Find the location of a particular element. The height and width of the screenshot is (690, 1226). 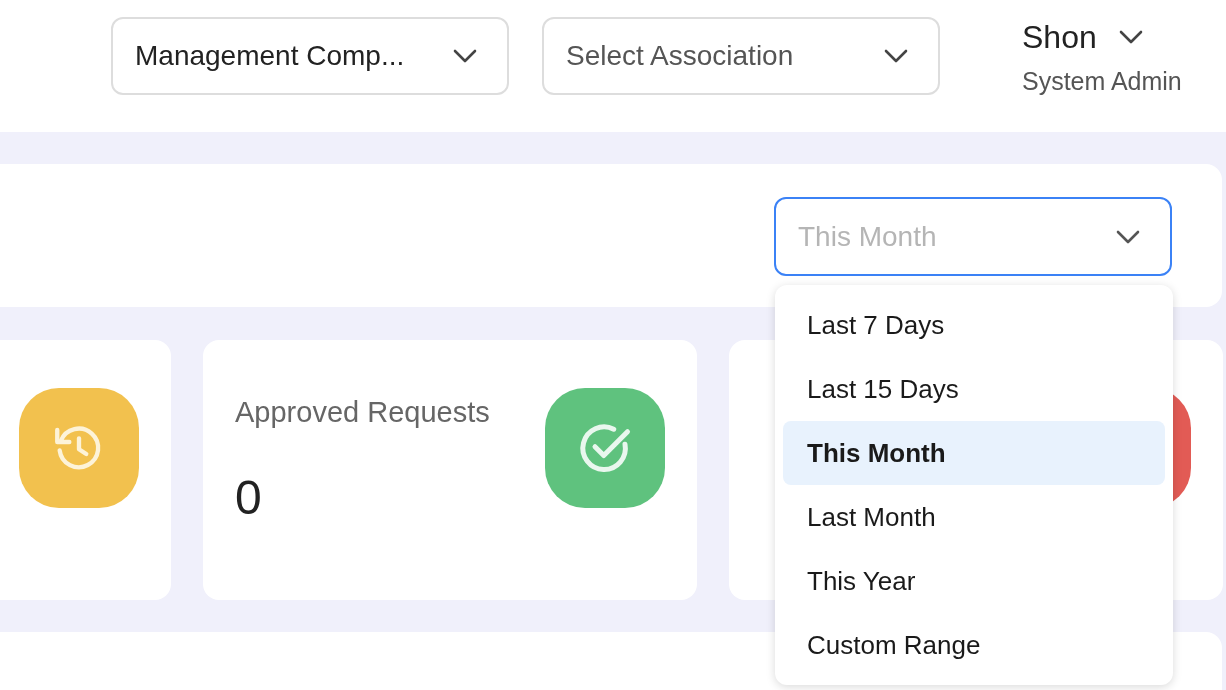

select-placeholder: Select Association is located at coordinates (680, 56).